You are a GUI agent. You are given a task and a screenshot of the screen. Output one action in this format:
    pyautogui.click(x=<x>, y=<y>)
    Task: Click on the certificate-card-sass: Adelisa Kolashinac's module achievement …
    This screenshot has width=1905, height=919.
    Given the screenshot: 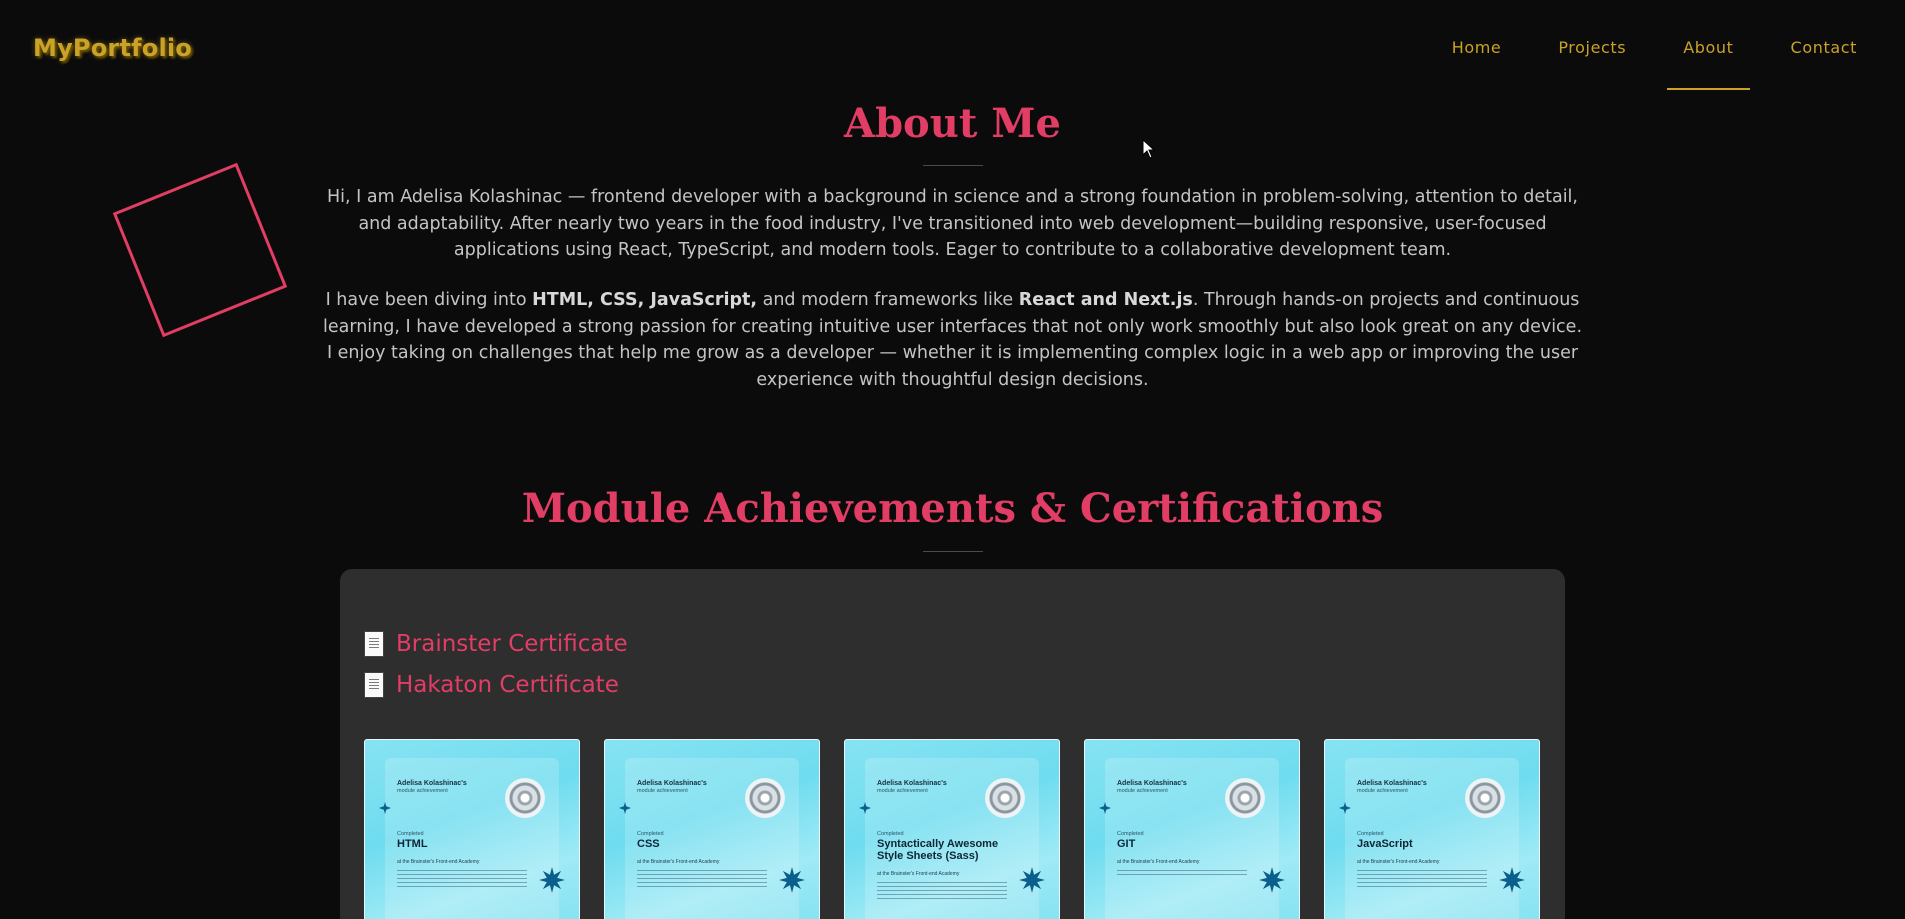 What is the action you would take?
    pyautogui.click(x=952, y=829)
    